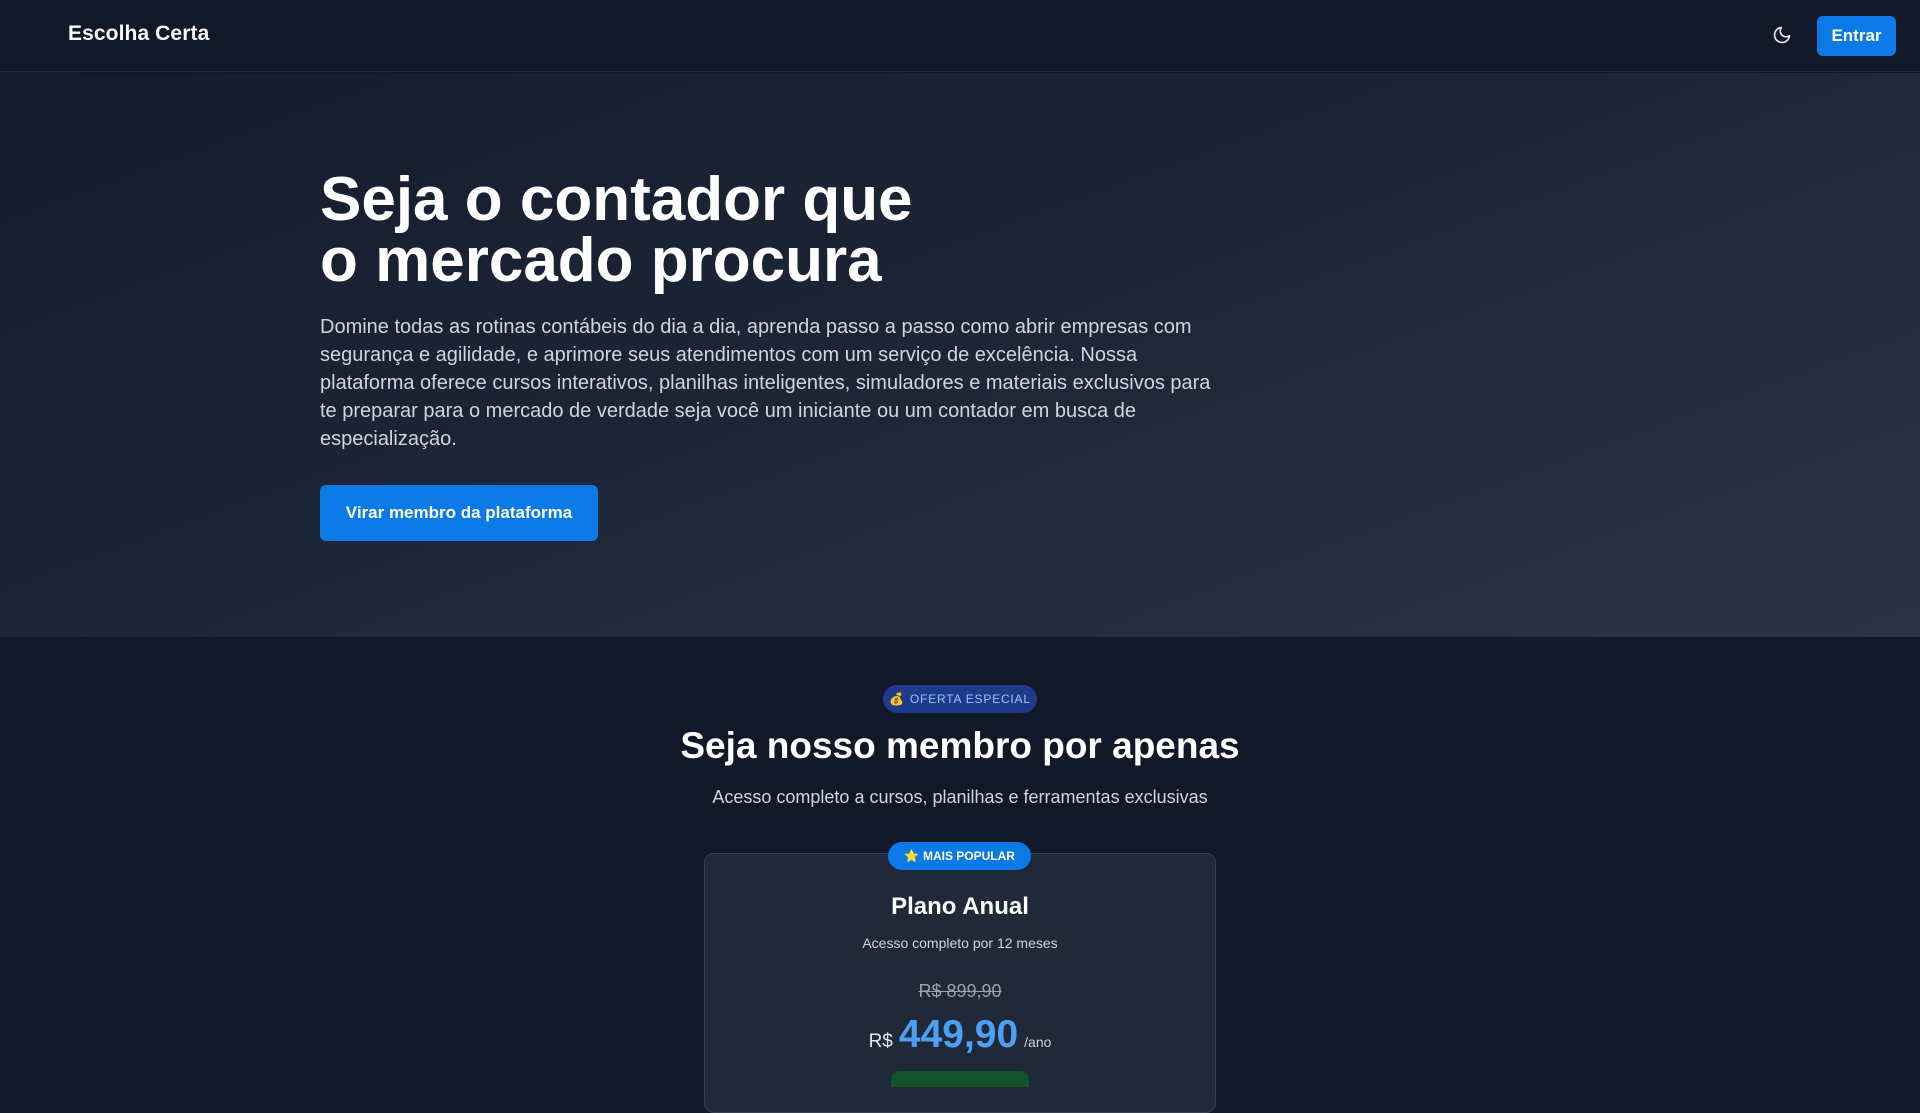 The width and height of the screenshot is (1920, 1113). Describe the element at coordinates (960, 991) in the screenshot. I see `plan-old-price: R$ 899,90` at that location.